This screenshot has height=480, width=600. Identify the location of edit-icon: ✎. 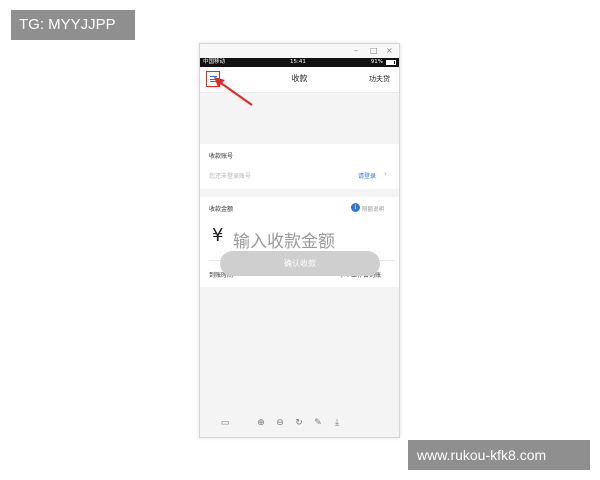
(318, 423).